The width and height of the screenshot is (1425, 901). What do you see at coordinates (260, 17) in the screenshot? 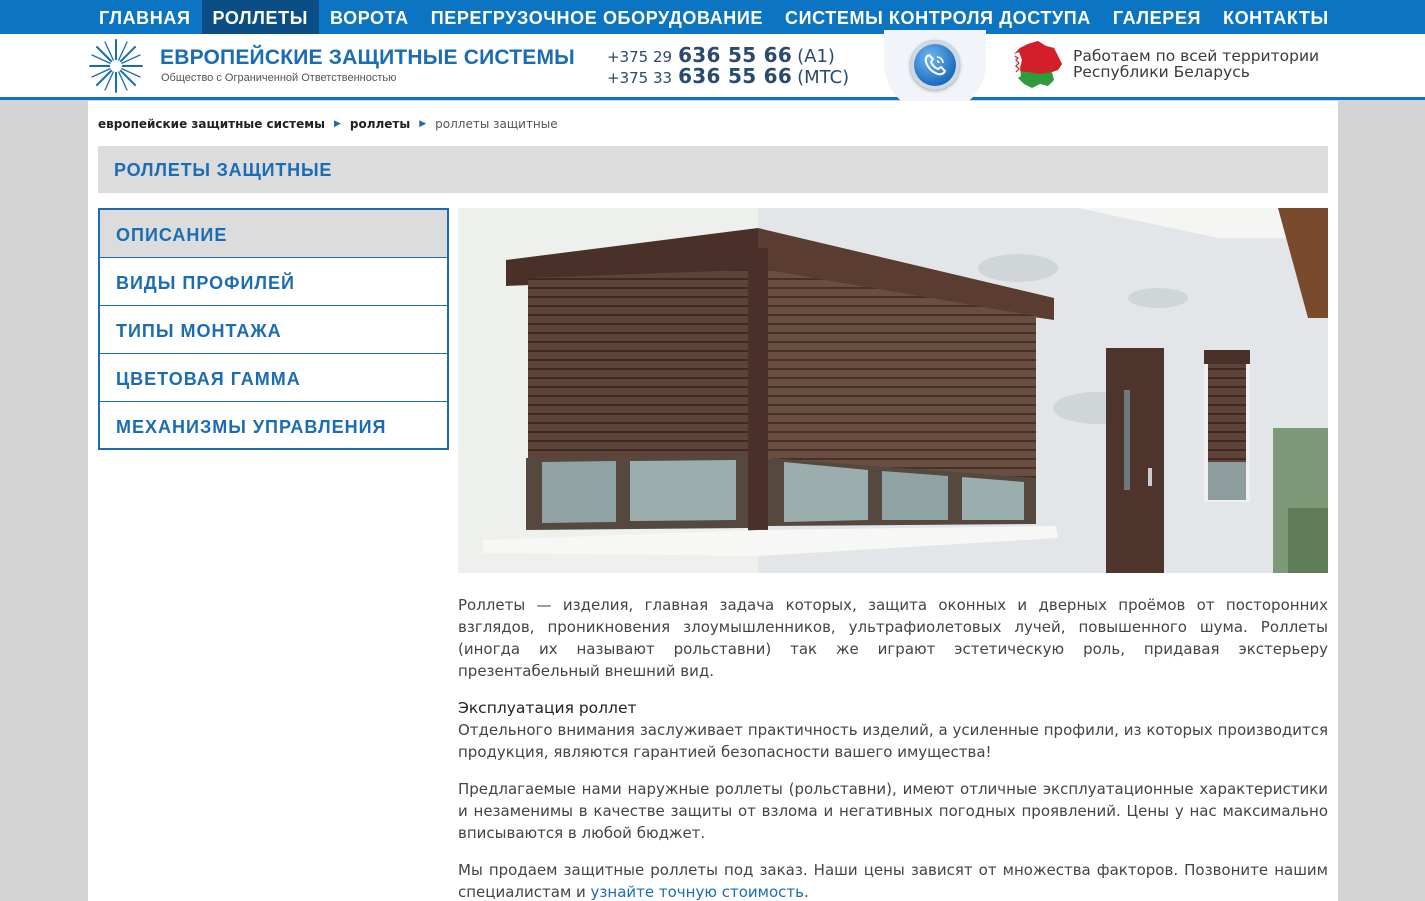
I see `nav-item-rollets: РОЛЛЕТЫ` at bounding box center [260, 17].